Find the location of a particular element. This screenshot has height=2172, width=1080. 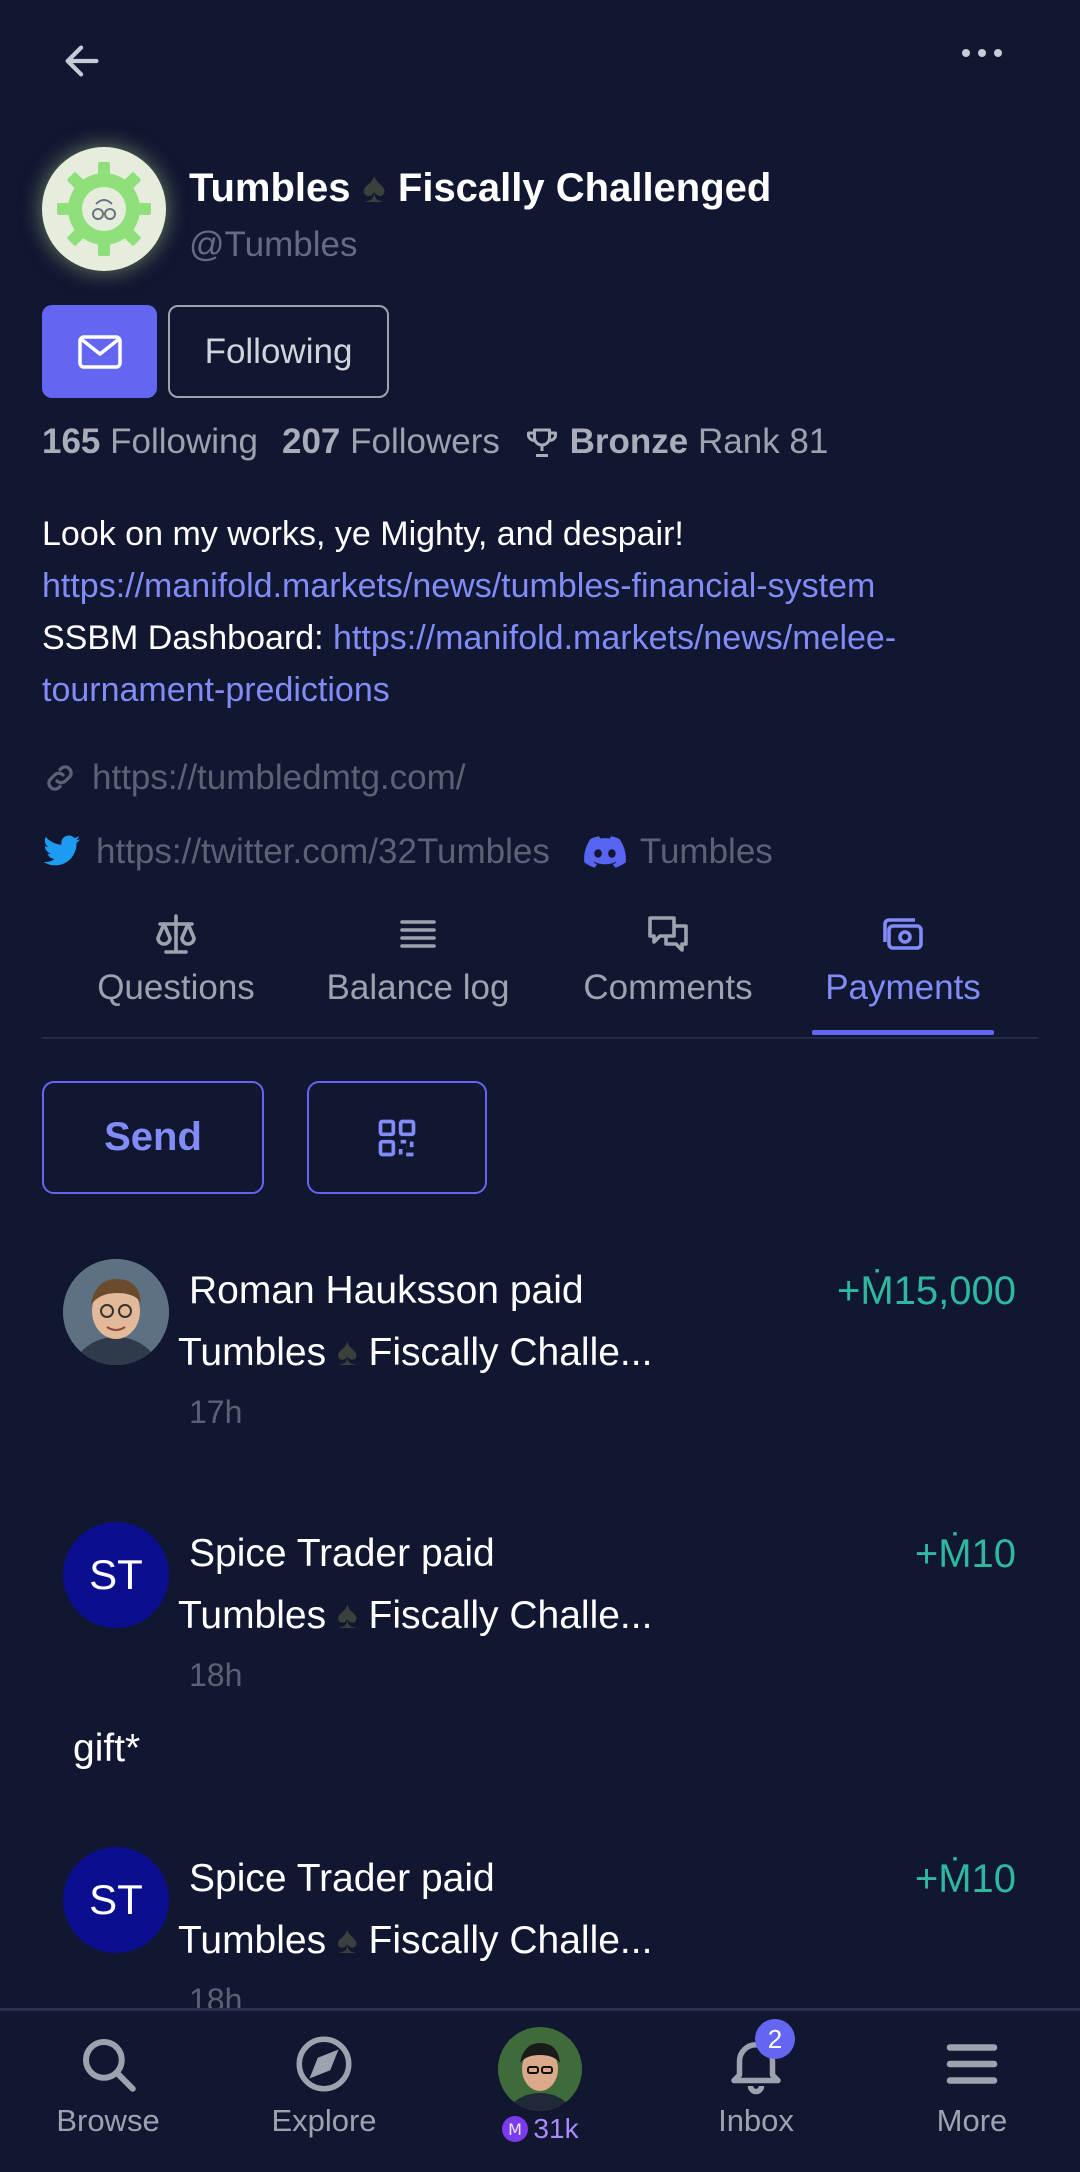

rank-tier: Bronze is located at coordinates (629, 441).